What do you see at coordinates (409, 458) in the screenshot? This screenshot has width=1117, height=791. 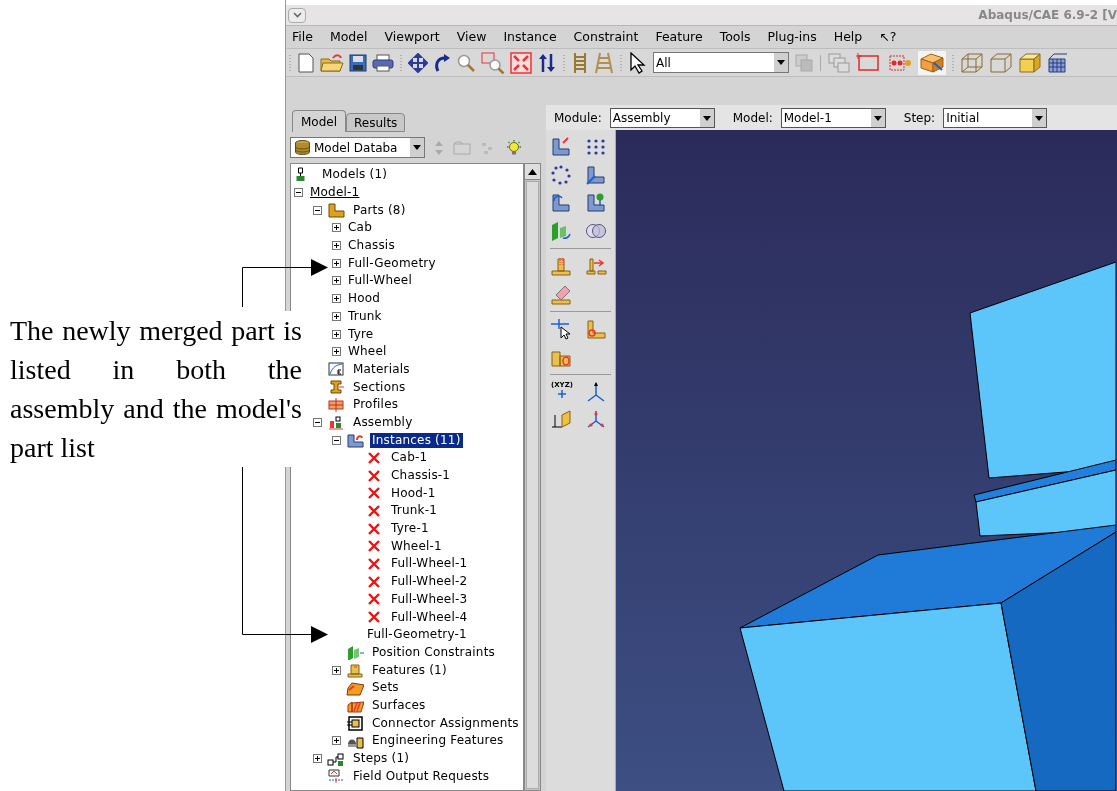 I see `tree-item: Cab-1` at bounding box center [409, 458].